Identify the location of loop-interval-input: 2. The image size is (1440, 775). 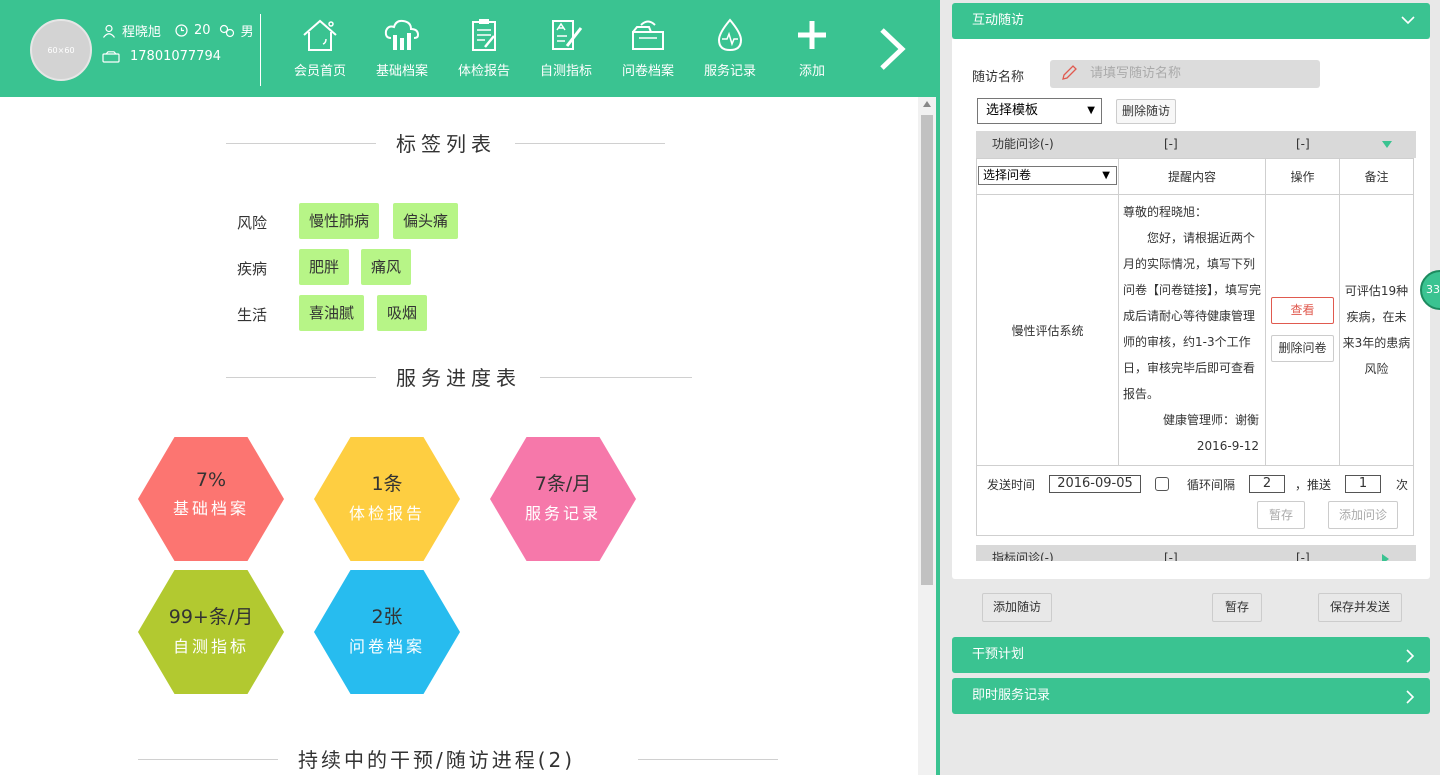
(1267, 484).